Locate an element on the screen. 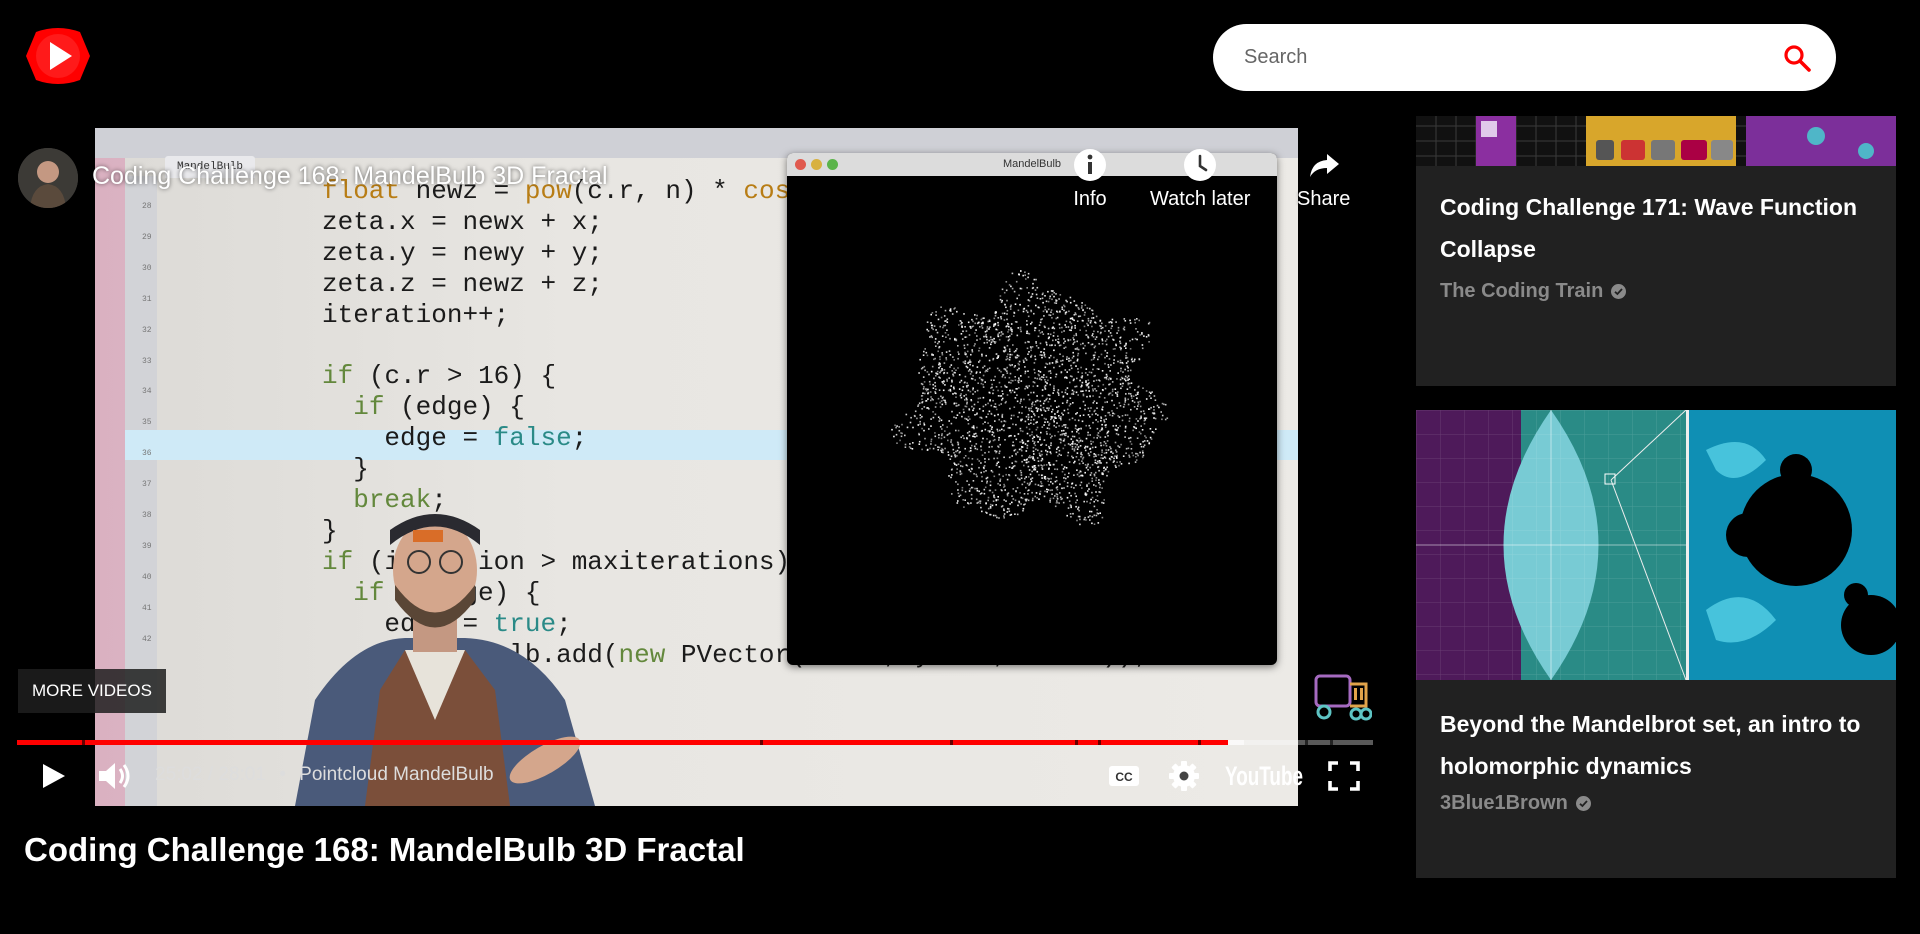 The image size is (1920, 934). line-number: 39 is located at coordinates (147, 546).